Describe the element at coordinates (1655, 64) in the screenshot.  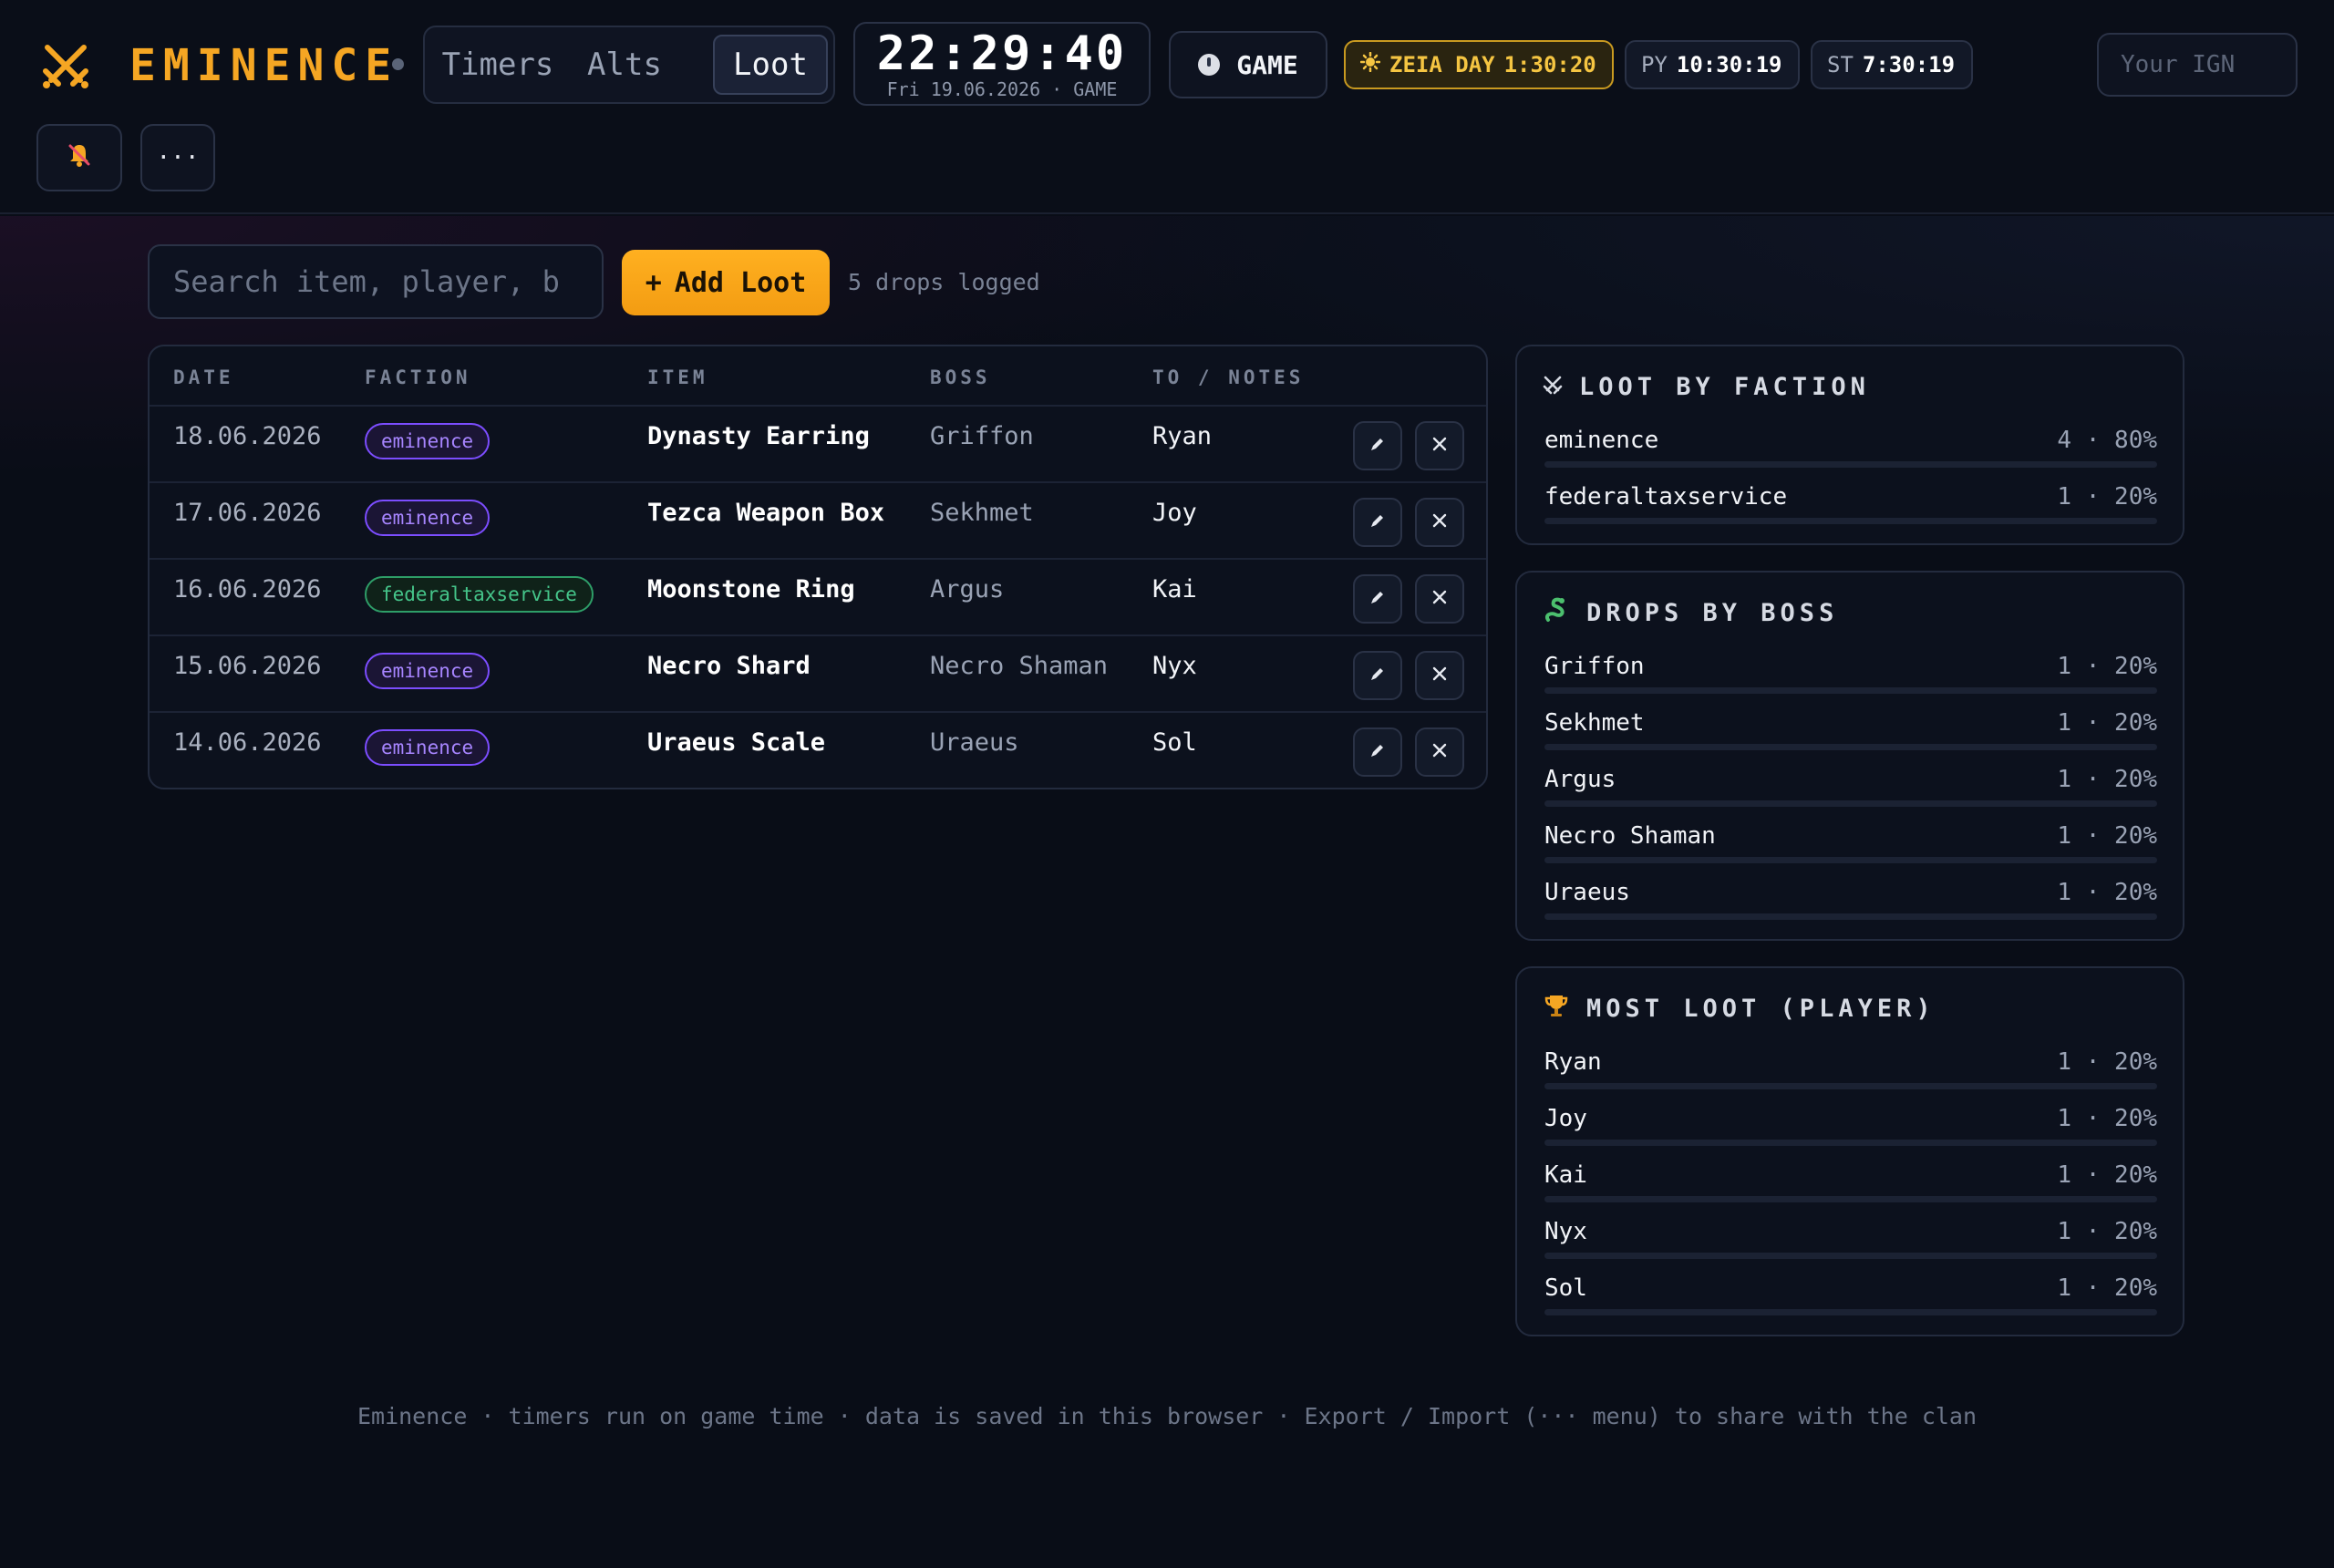
I see `py-label: PY` at that location.